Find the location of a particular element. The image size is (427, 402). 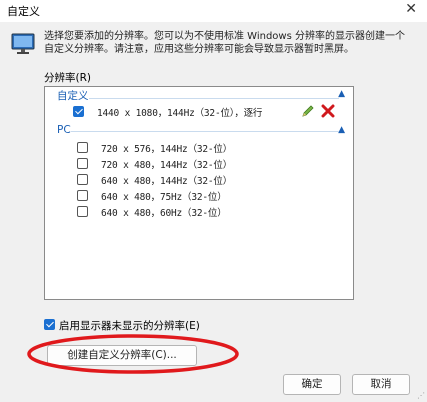

resolution-text: 640 x 480，144Hz（32-位） is located at coordinates (167, 181).